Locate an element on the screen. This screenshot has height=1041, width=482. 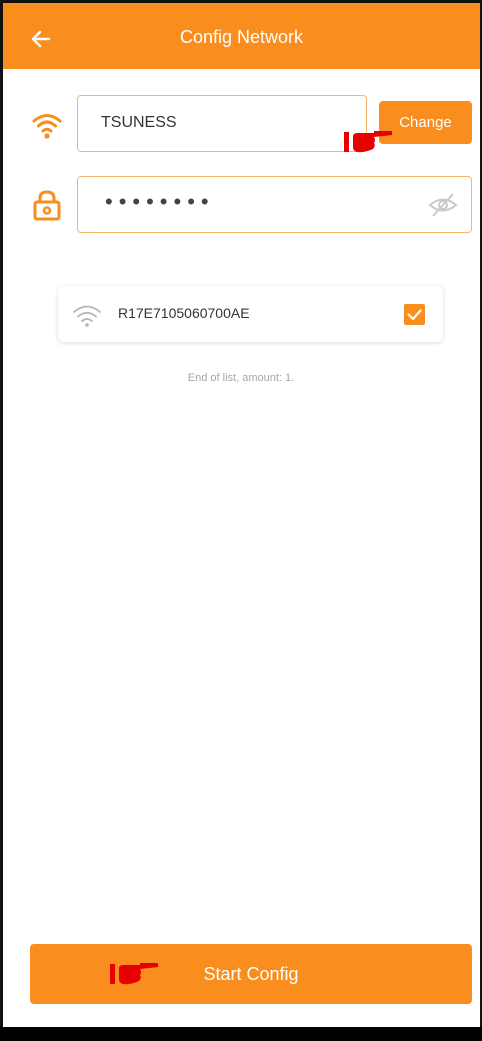
lock-icon is located at coordinates (47, 205).